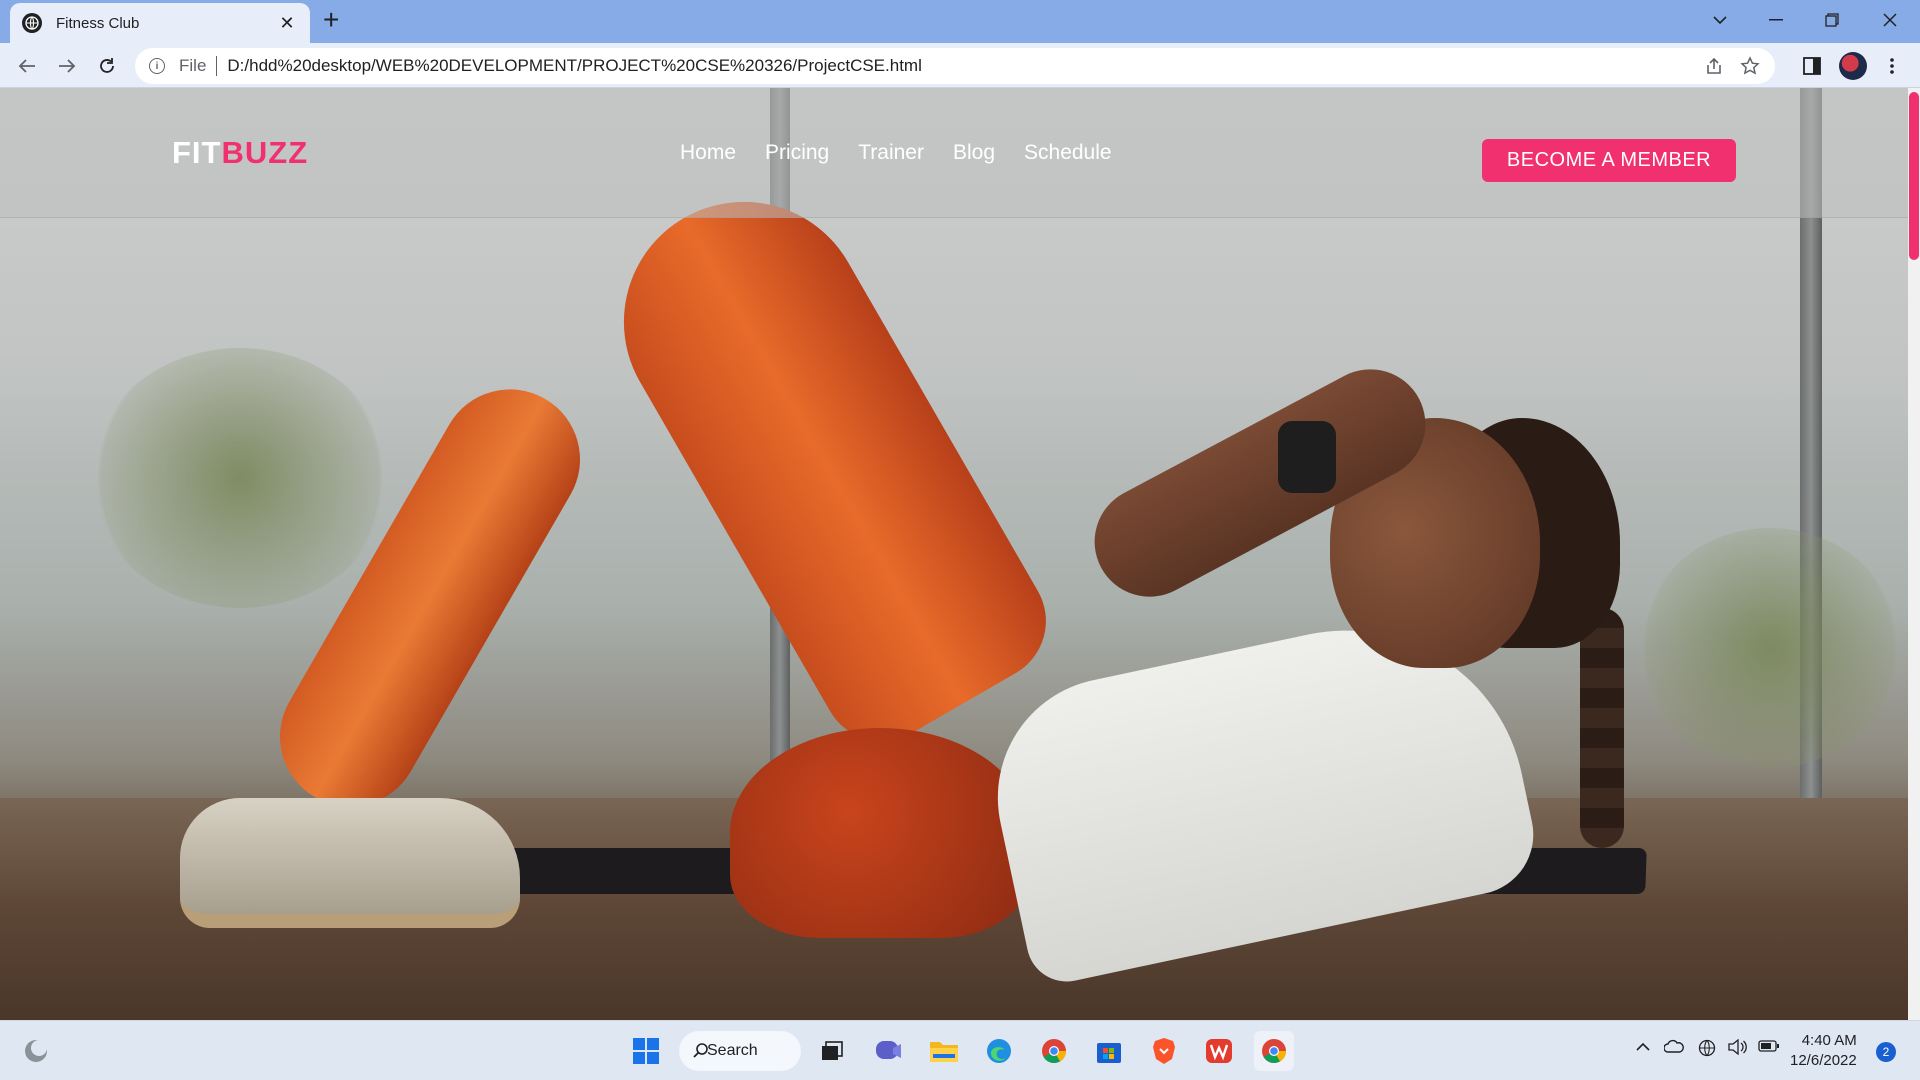 Image resolution: width=1920 pixels, height=1080 pixels. I want to click on reload-icon, so click(107, 66).